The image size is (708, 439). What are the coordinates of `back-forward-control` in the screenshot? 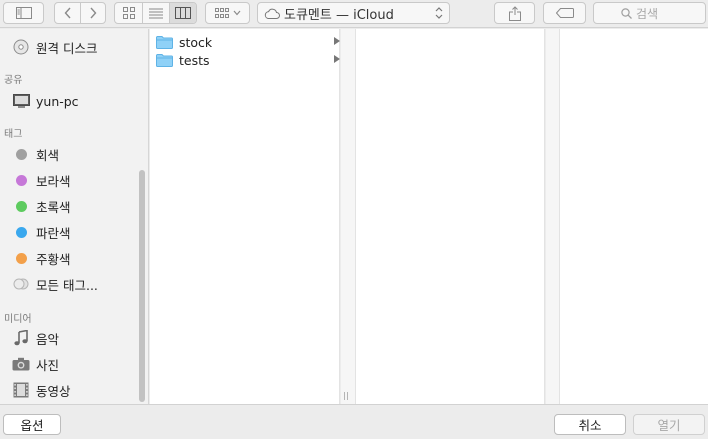 It's located at (80, 13).